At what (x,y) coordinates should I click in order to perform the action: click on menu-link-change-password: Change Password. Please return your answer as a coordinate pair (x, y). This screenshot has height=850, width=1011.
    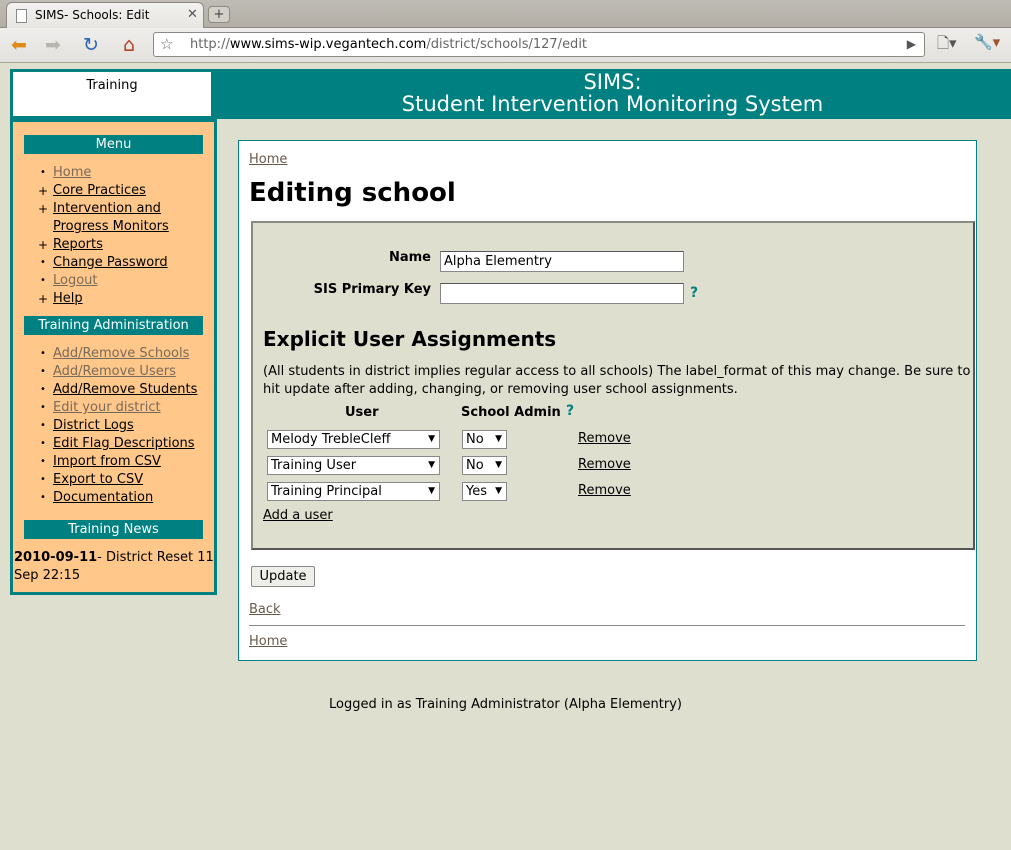
    Looking at the image, I should click on (110, 262).